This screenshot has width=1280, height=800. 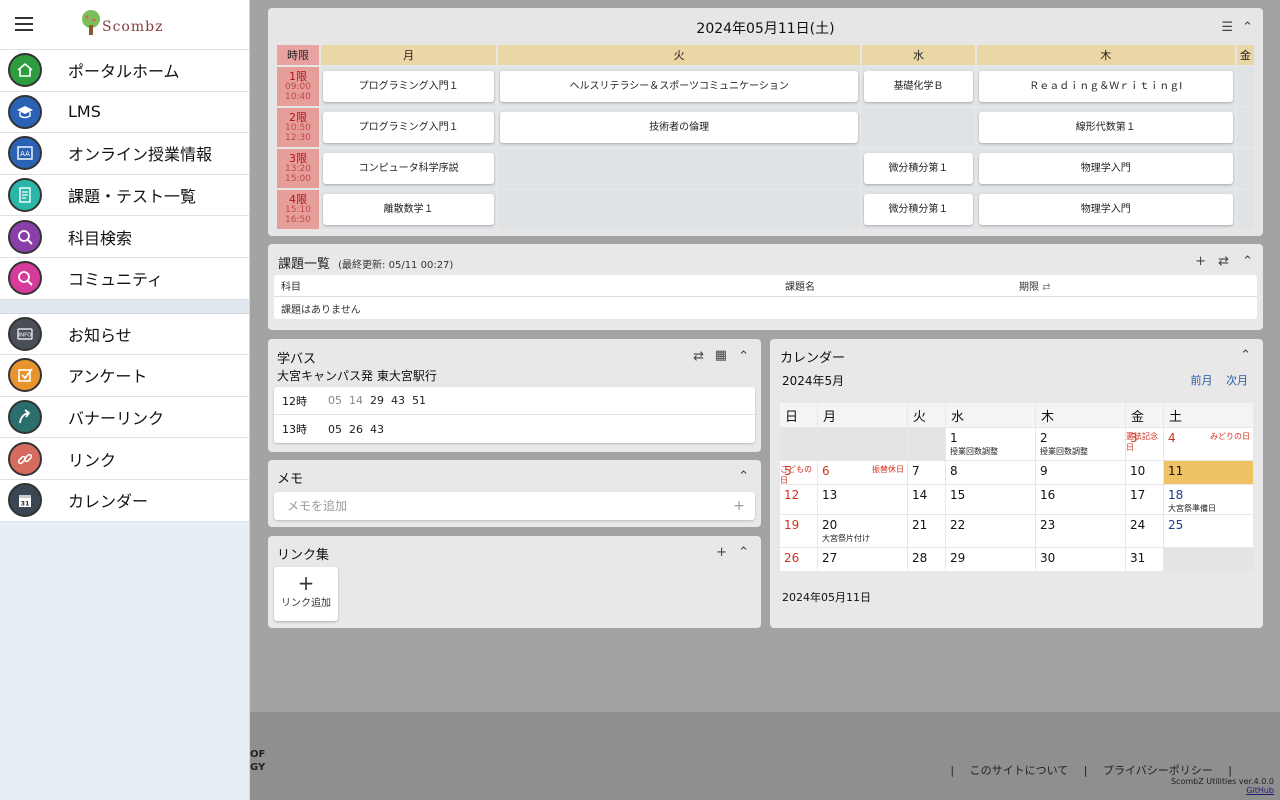 What do you see at coordinates (25, 195) in the screenshot?
I see `document-list-icon` at bounding box center [25, 195].